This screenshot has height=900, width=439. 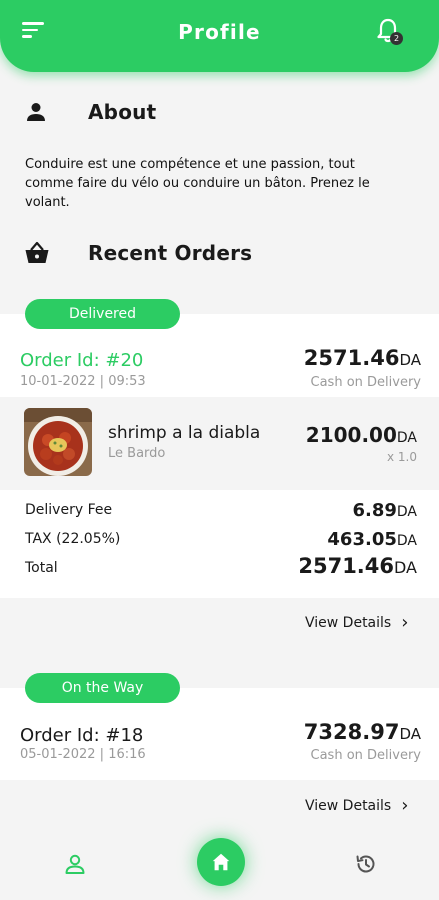 What do you see at coordinates (406, 438) in the screenshot?
I see `item-price-currency: DA` at bounding box center [406, 438].